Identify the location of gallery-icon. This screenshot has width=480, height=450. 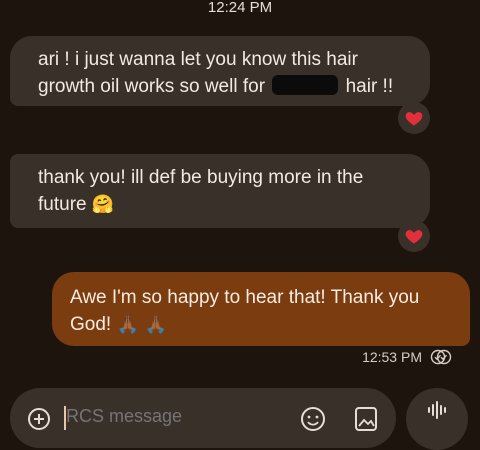
(366, 419).